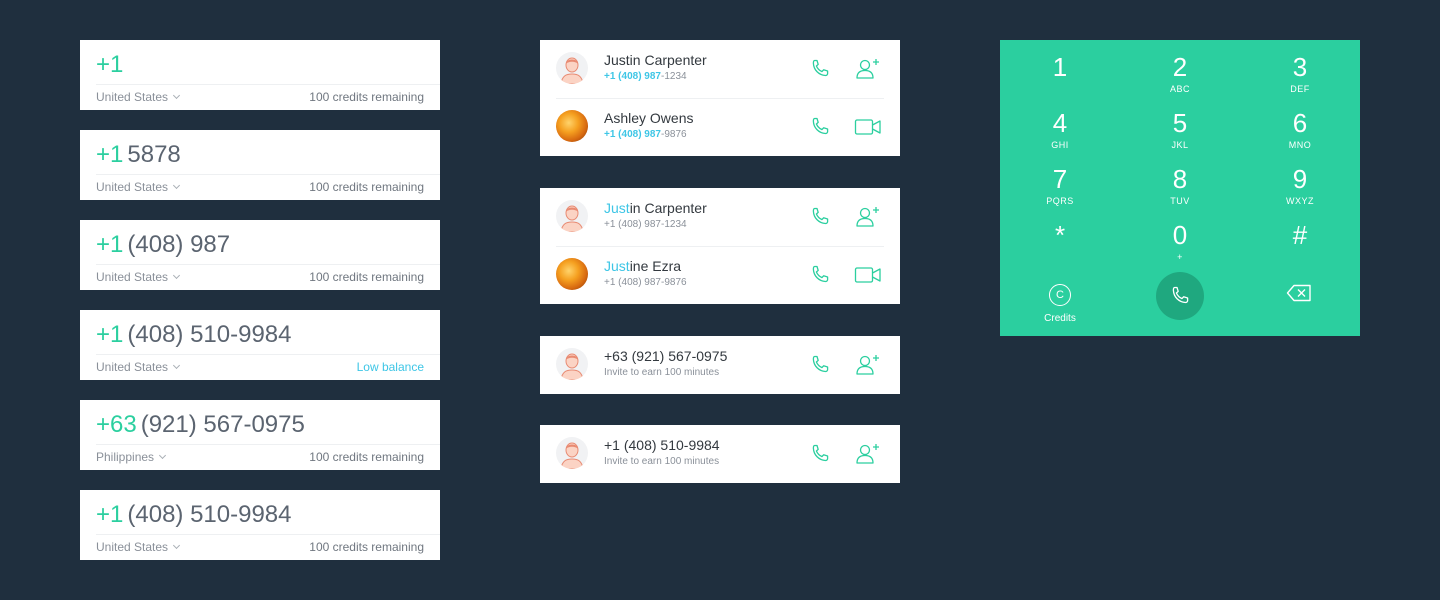 The height and width of the screenshot is (600, 1440). I want to click on dialpad-key: 3 DEF, so click(1300, 68).